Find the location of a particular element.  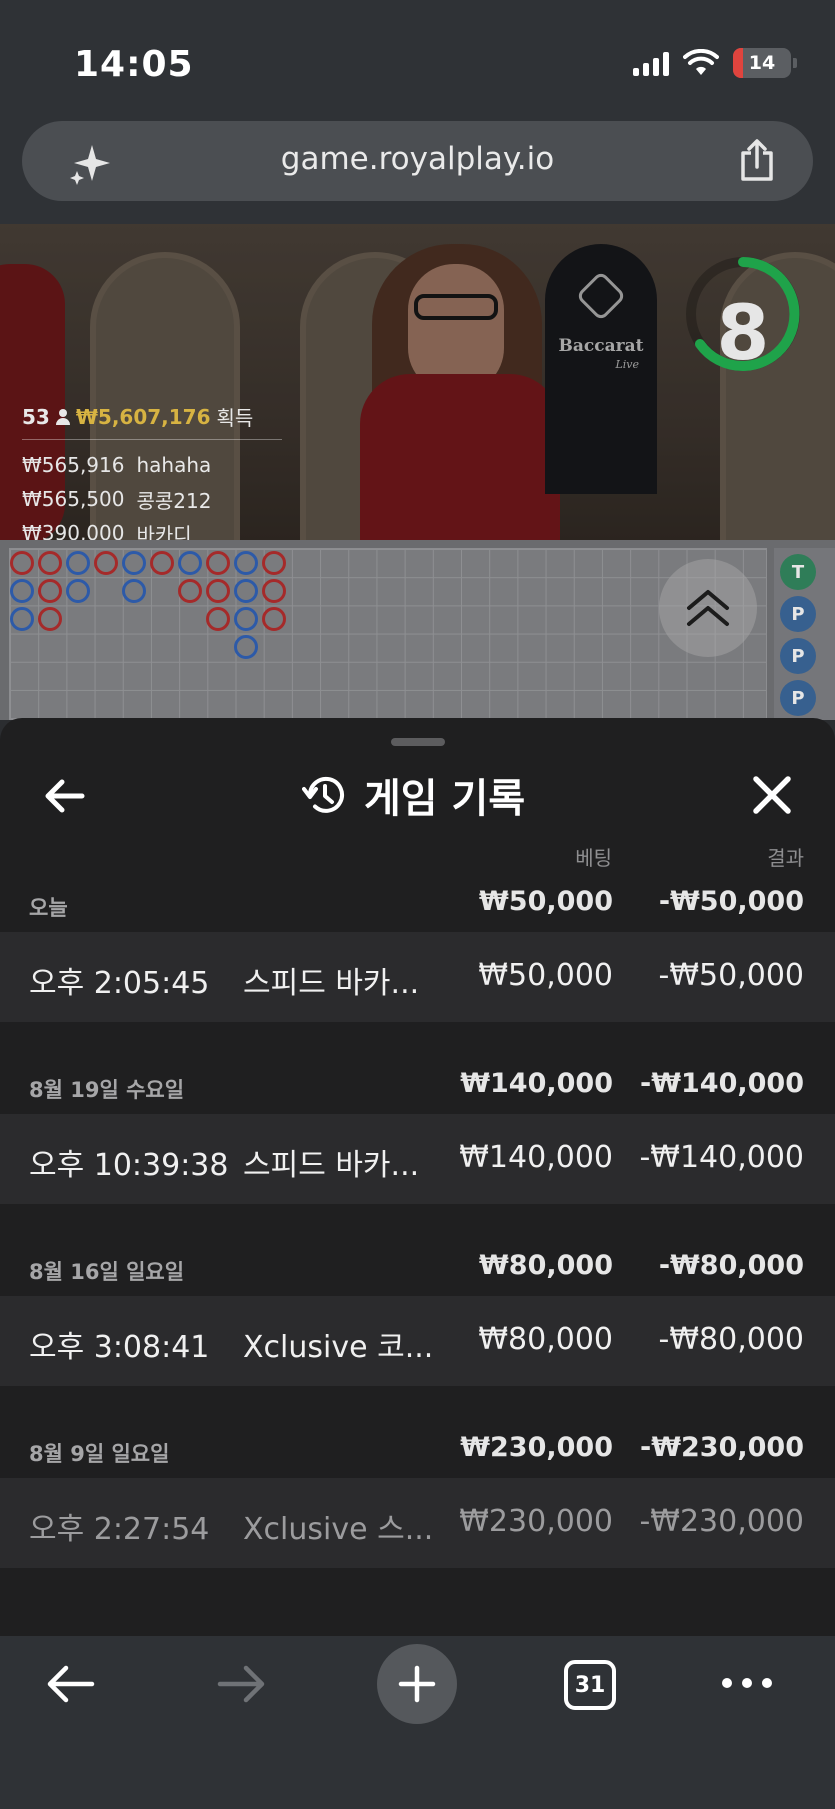

browser-back-icon is located at coordinates (70, 1684).